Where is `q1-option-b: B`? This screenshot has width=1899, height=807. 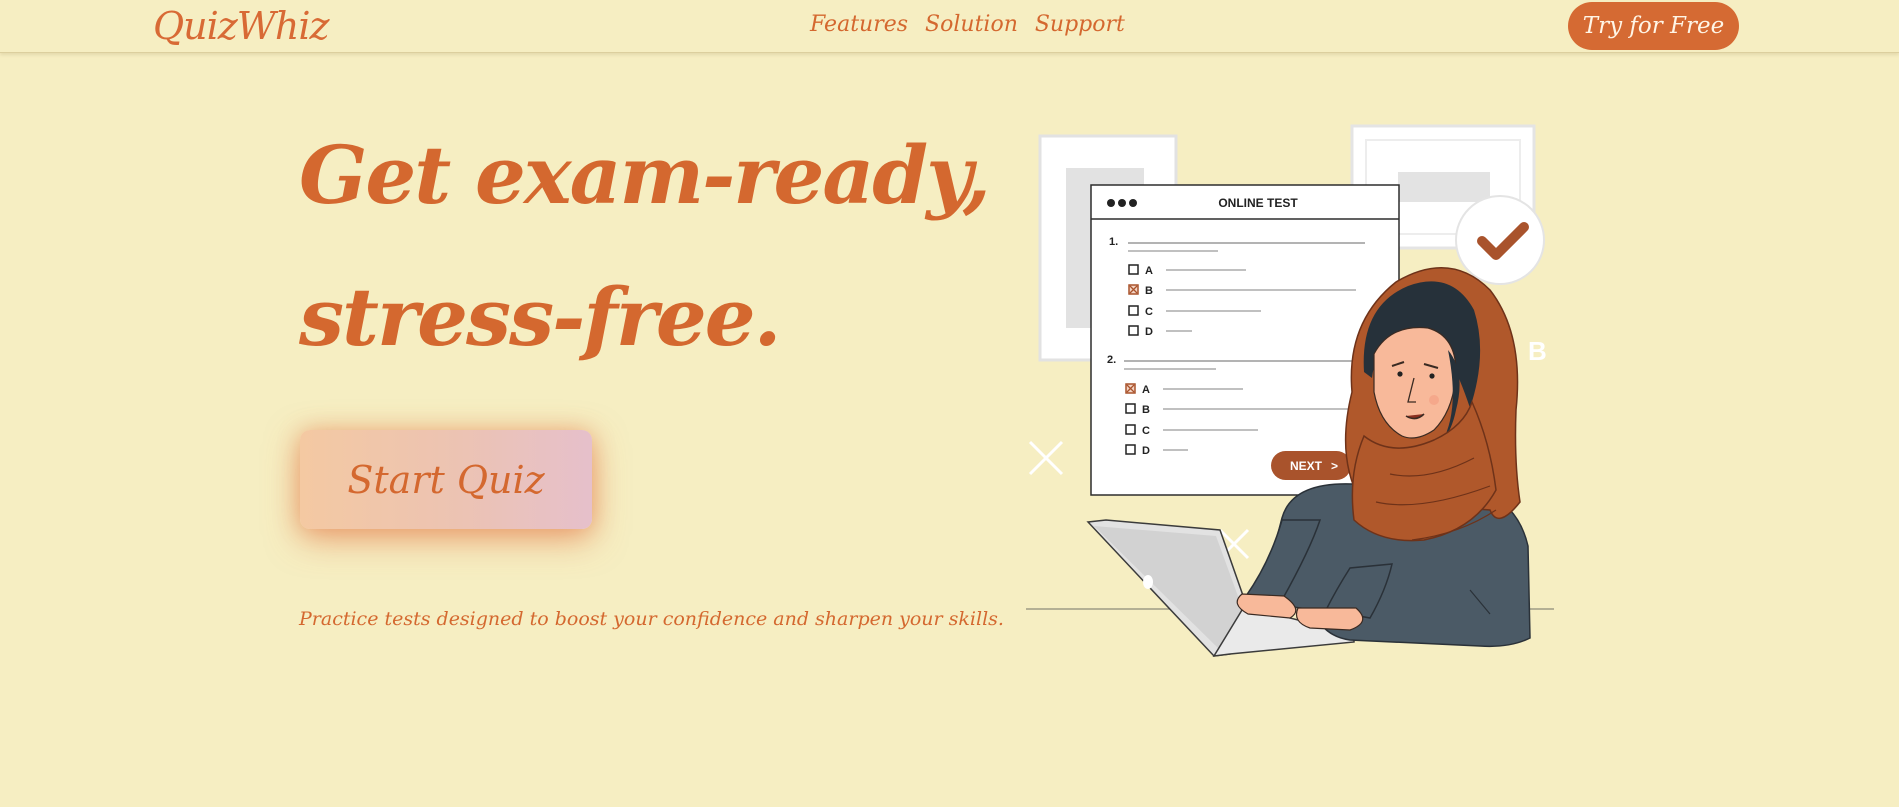 q1-option-b: B is located at coordinates (1149, 291).